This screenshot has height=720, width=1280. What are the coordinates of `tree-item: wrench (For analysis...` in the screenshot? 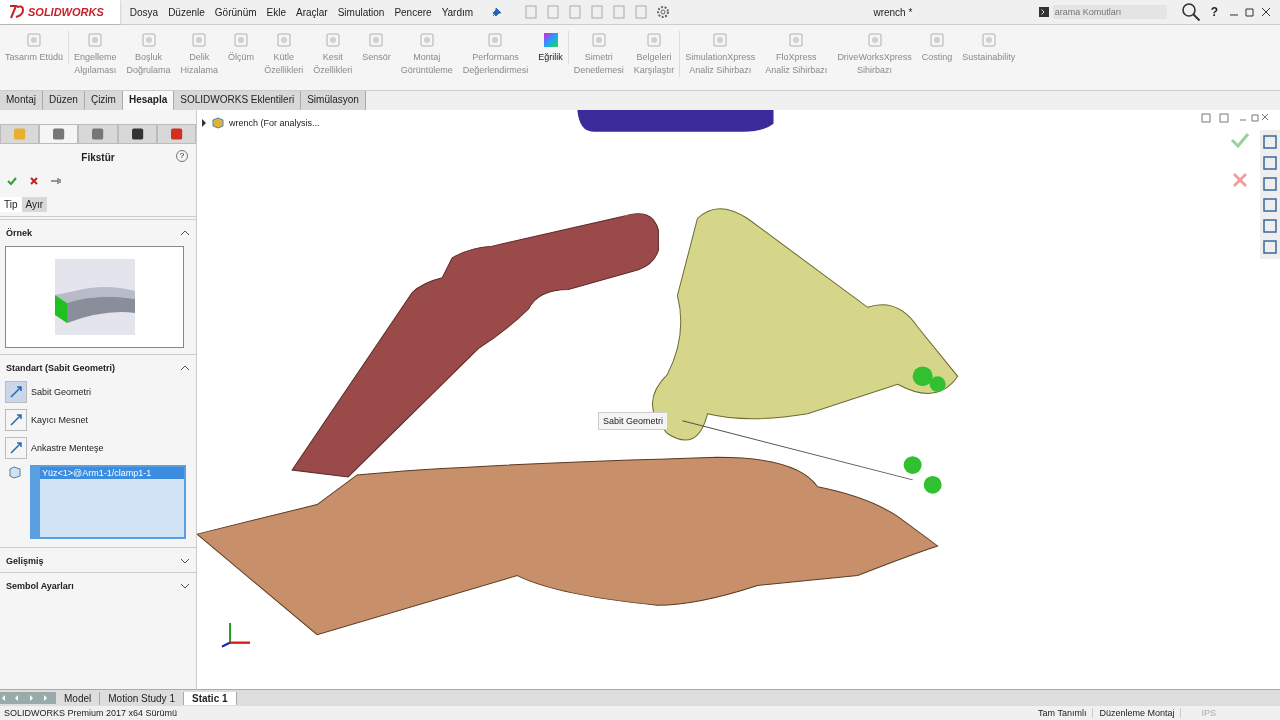 It's located at (274, 123).